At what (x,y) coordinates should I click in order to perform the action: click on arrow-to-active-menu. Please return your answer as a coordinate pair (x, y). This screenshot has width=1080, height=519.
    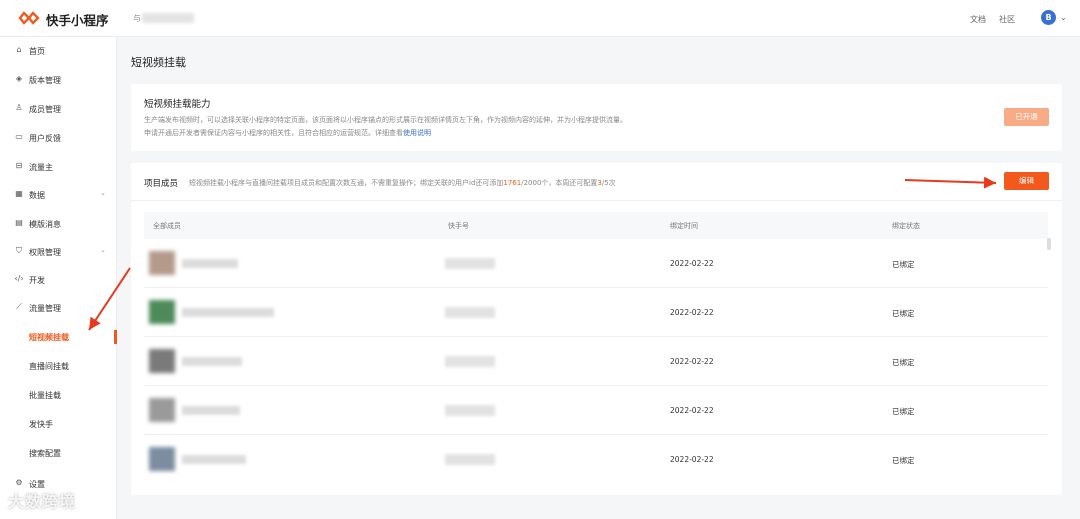
    Looking at the image, I should click on (109, 299).